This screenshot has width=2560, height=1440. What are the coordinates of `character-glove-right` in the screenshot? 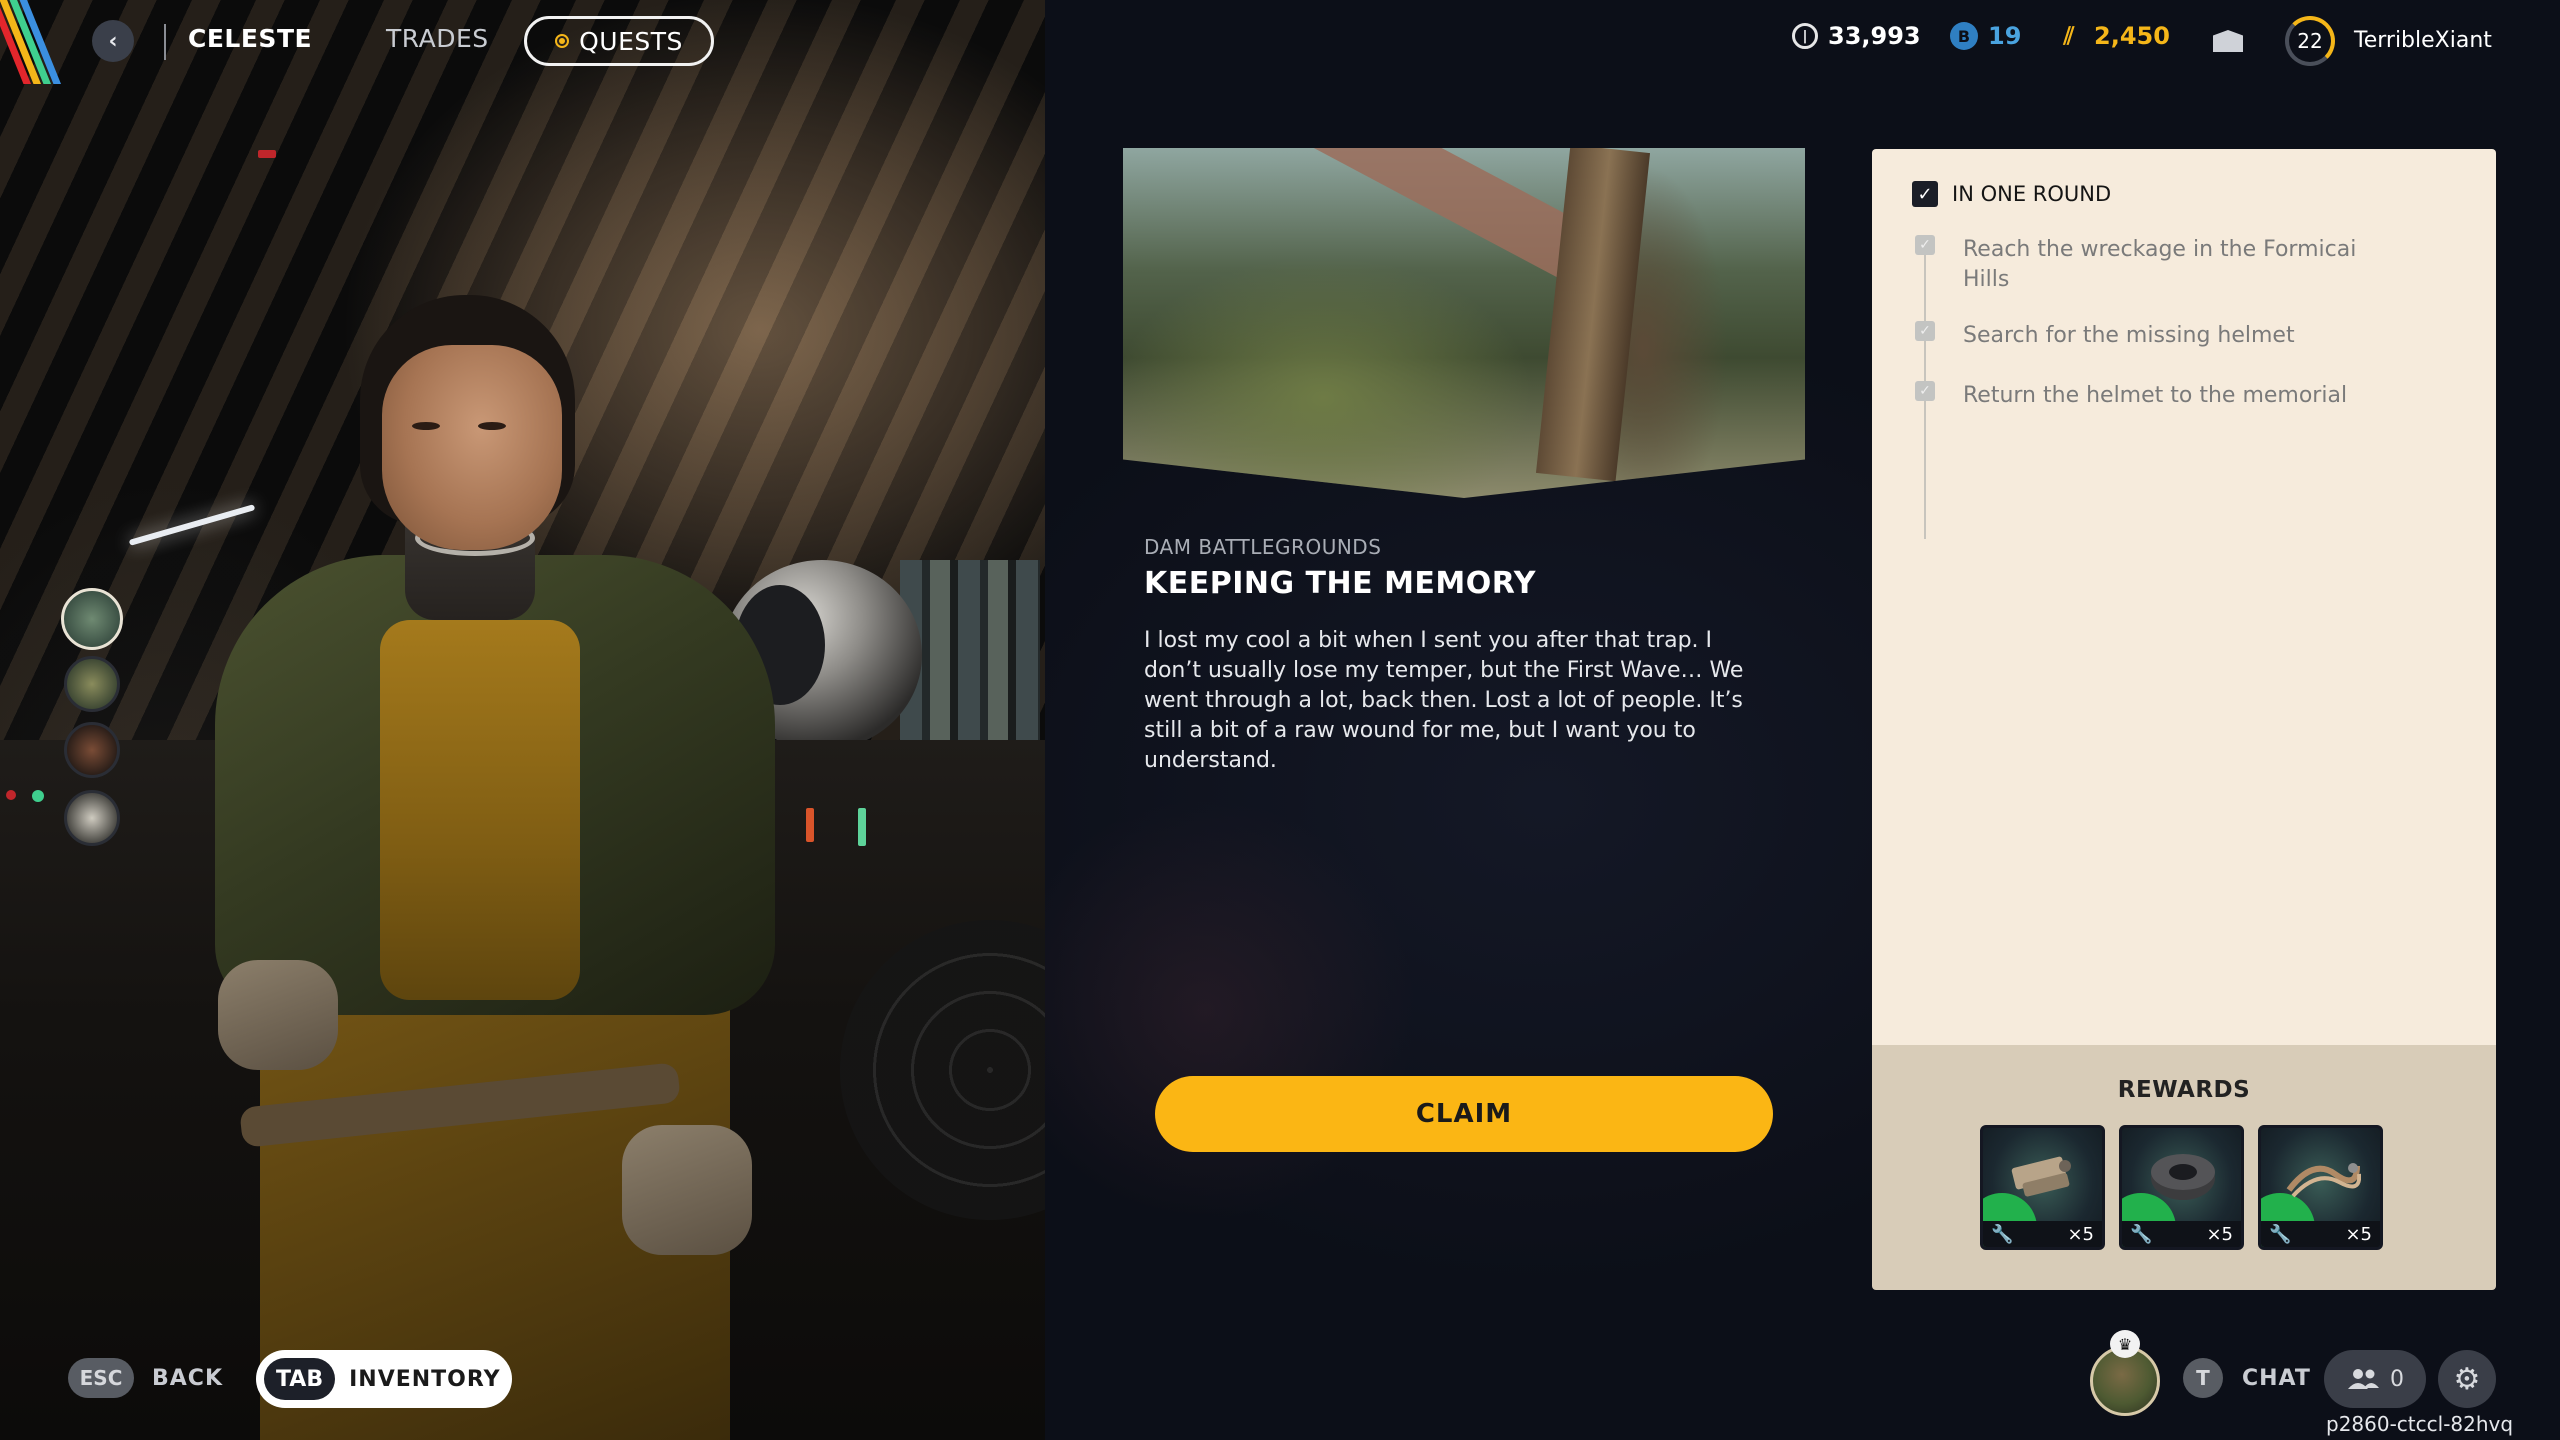 It's located at (687, 1190).